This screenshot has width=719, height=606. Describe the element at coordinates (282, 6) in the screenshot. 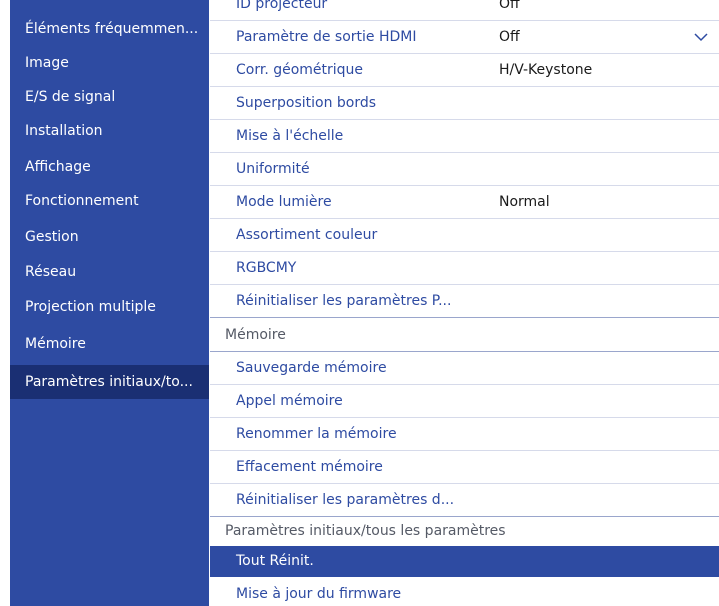

I see `item-label: ID projecteur` at that location.